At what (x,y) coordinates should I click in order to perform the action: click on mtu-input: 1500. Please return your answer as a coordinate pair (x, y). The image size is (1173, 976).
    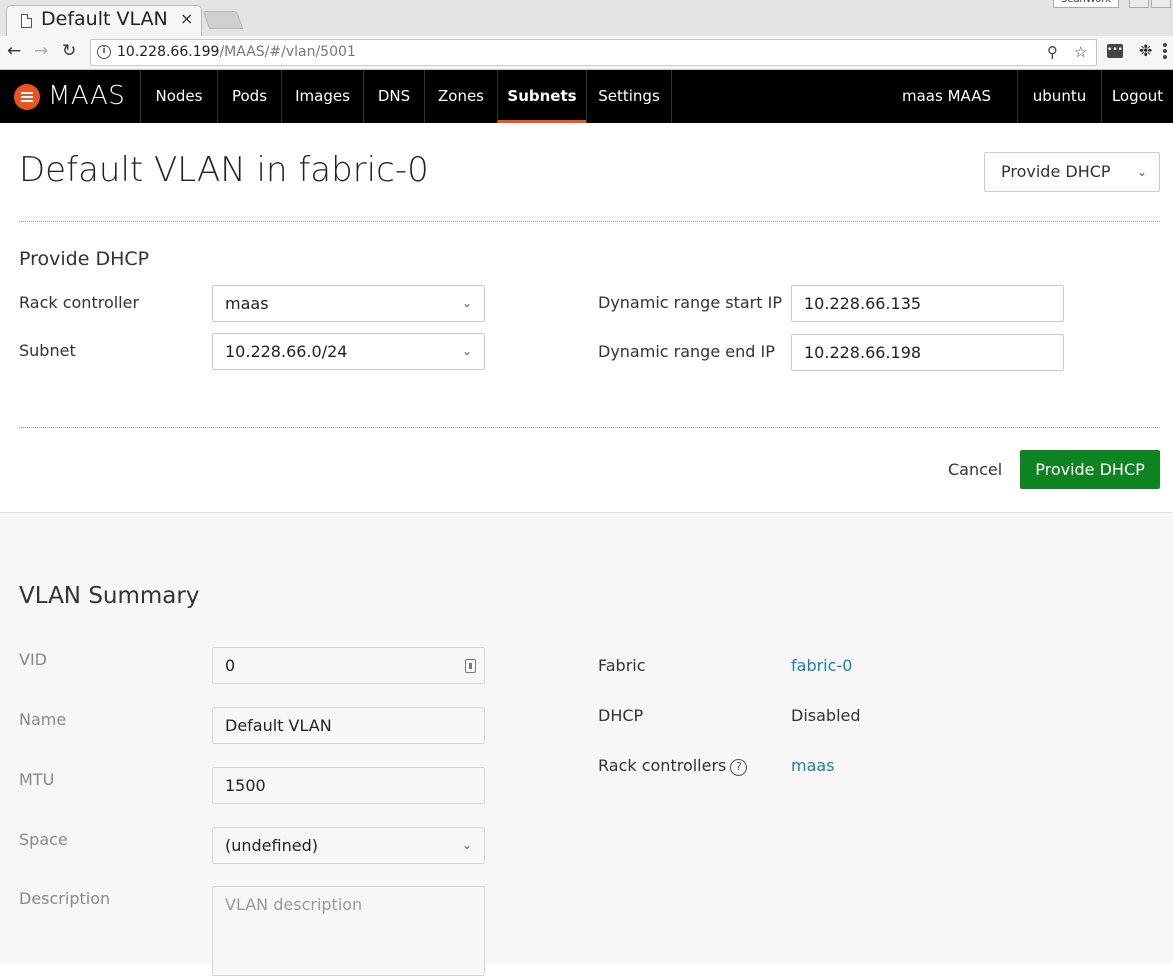
    Looking at the image, I should click on (348, 785).